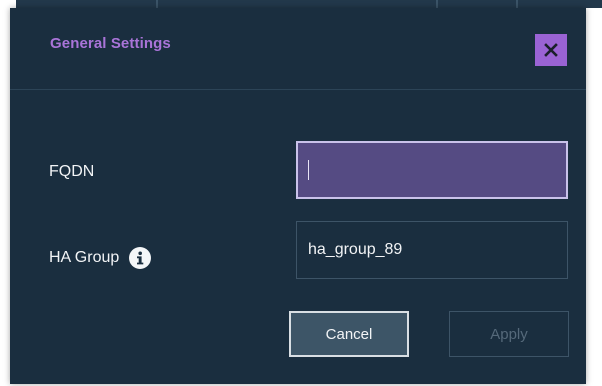 The height and width of the screenshot is (386, 602). Describe the element at coordinates (84, 257) in the screenshot. I see `ha-group-label: HA Group` at that location.